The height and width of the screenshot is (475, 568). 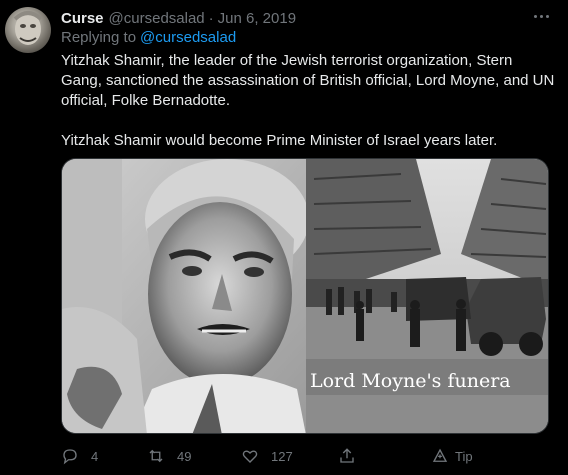 What do you see at coordinates (464, 456) in the screenshot?
I see `tip-label: Tip` at bounding box center [464, 456].